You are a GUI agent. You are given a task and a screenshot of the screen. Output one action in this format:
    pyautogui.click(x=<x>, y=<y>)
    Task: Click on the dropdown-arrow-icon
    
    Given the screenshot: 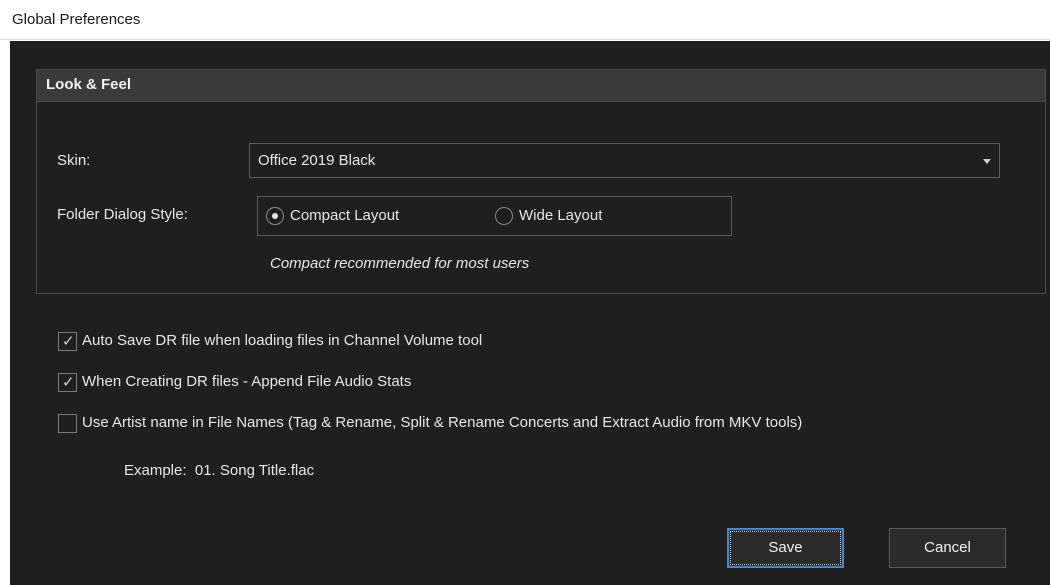 What is the action you would take?
    pyautogui.click(x=987, y=161)
    